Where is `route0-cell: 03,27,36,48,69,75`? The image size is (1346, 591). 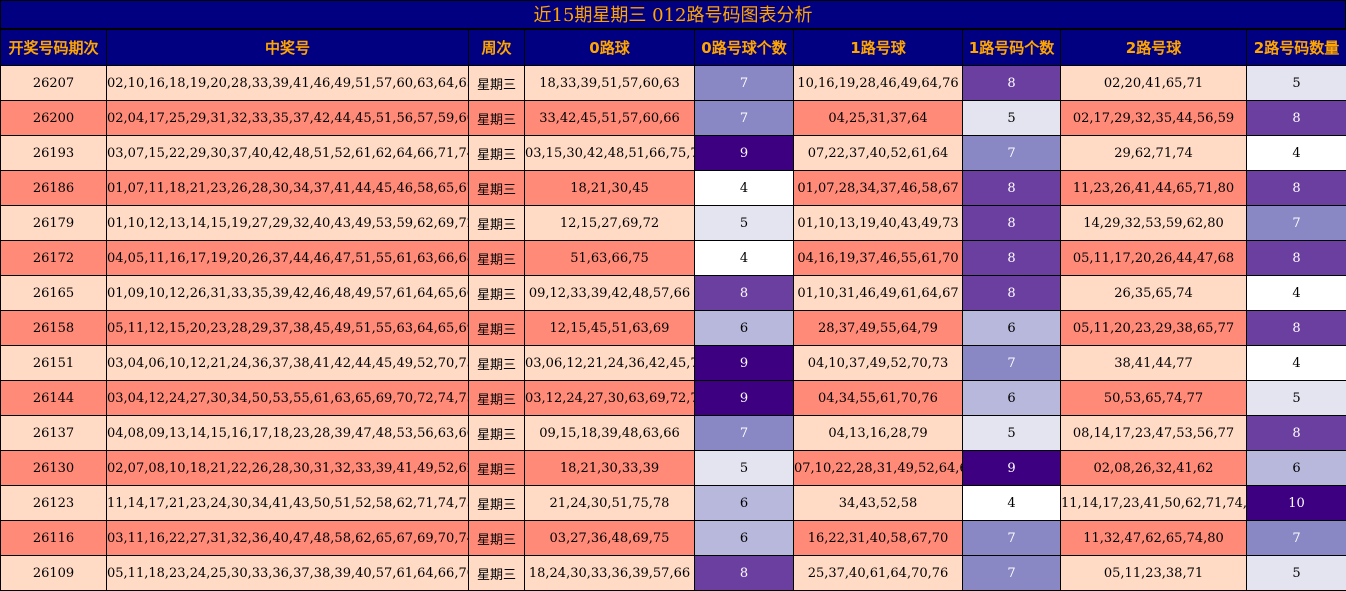
route0-cell: 03,27,36,48,69,75 is located at coordinates (609, 538).